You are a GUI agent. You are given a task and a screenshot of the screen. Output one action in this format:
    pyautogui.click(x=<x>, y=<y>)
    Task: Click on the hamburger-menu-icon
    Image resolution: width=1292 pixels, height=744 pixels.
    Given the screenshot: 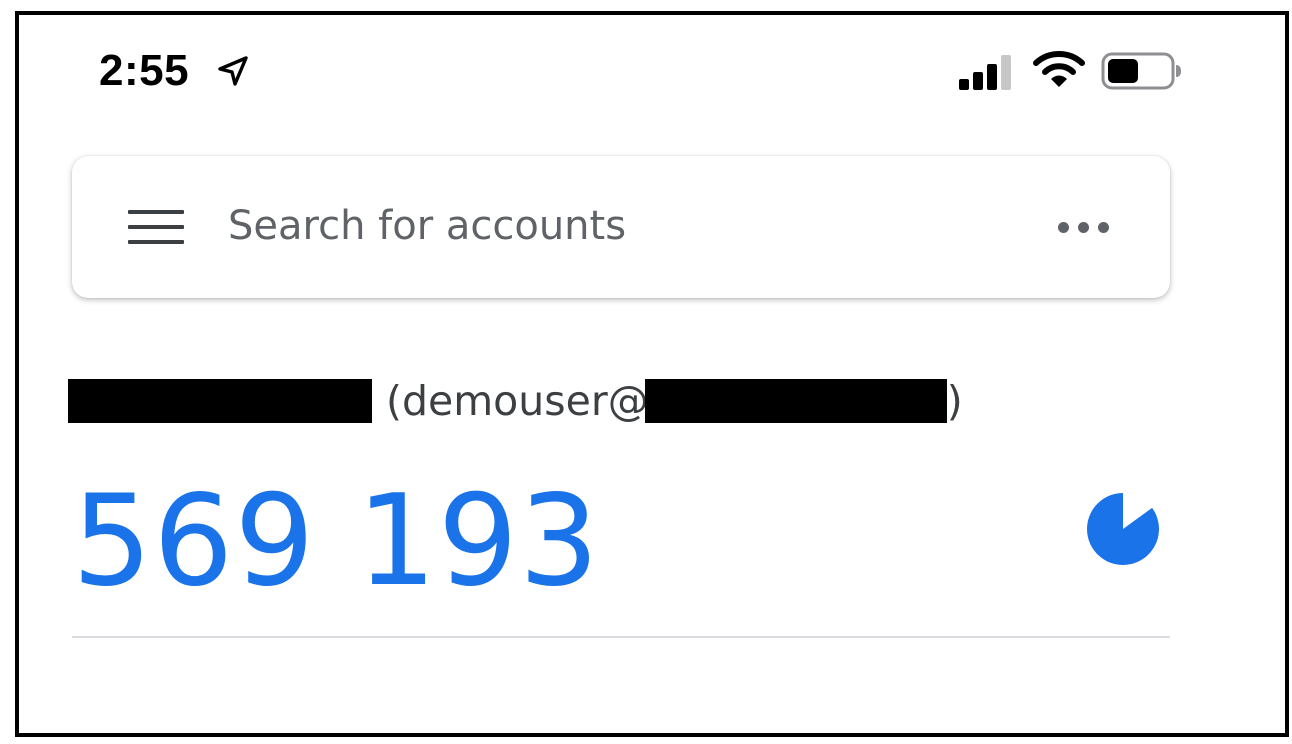 What is the action you would take?
    pyautogui.click(x=156, y=228)
    